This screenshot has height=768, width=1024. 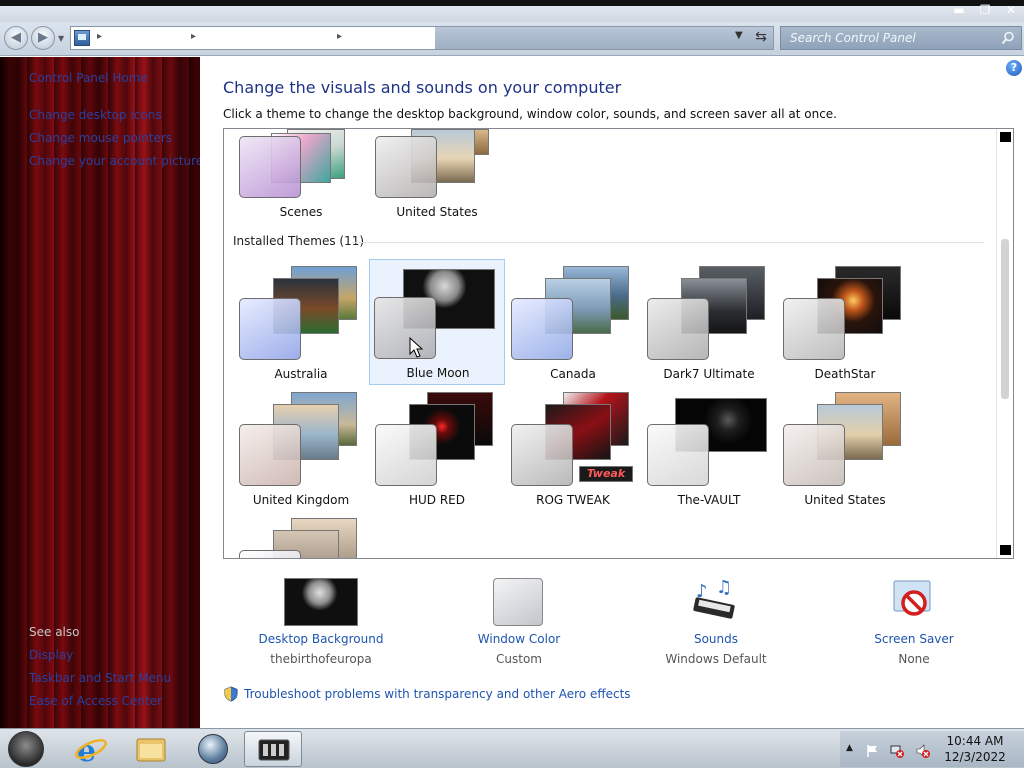 I want to click on desktop-background-title: Desktop Background, so click(x=321, y=639).